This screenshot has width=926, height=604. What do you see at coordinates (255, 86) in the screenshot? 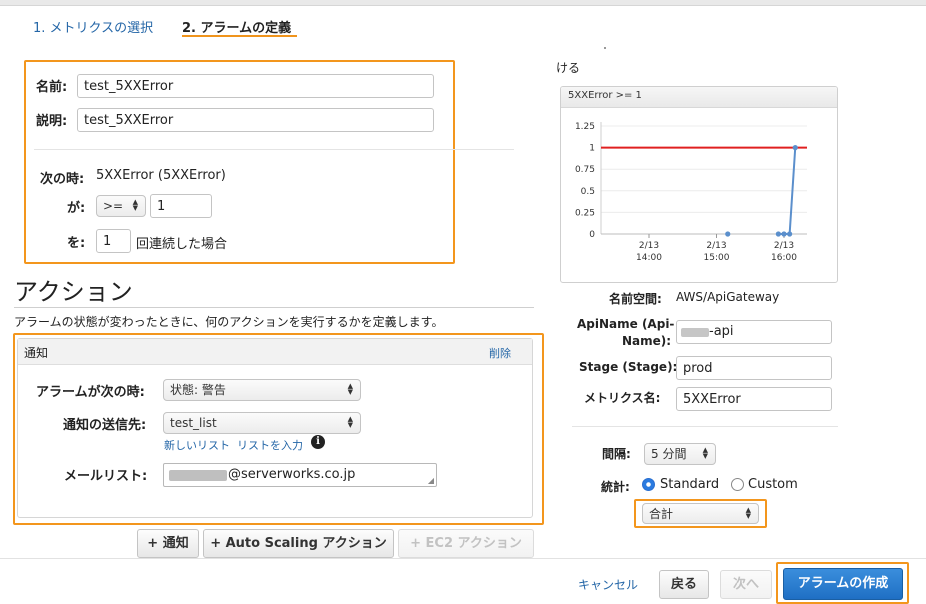
I see `name-input` at bounding box center [255, 86].